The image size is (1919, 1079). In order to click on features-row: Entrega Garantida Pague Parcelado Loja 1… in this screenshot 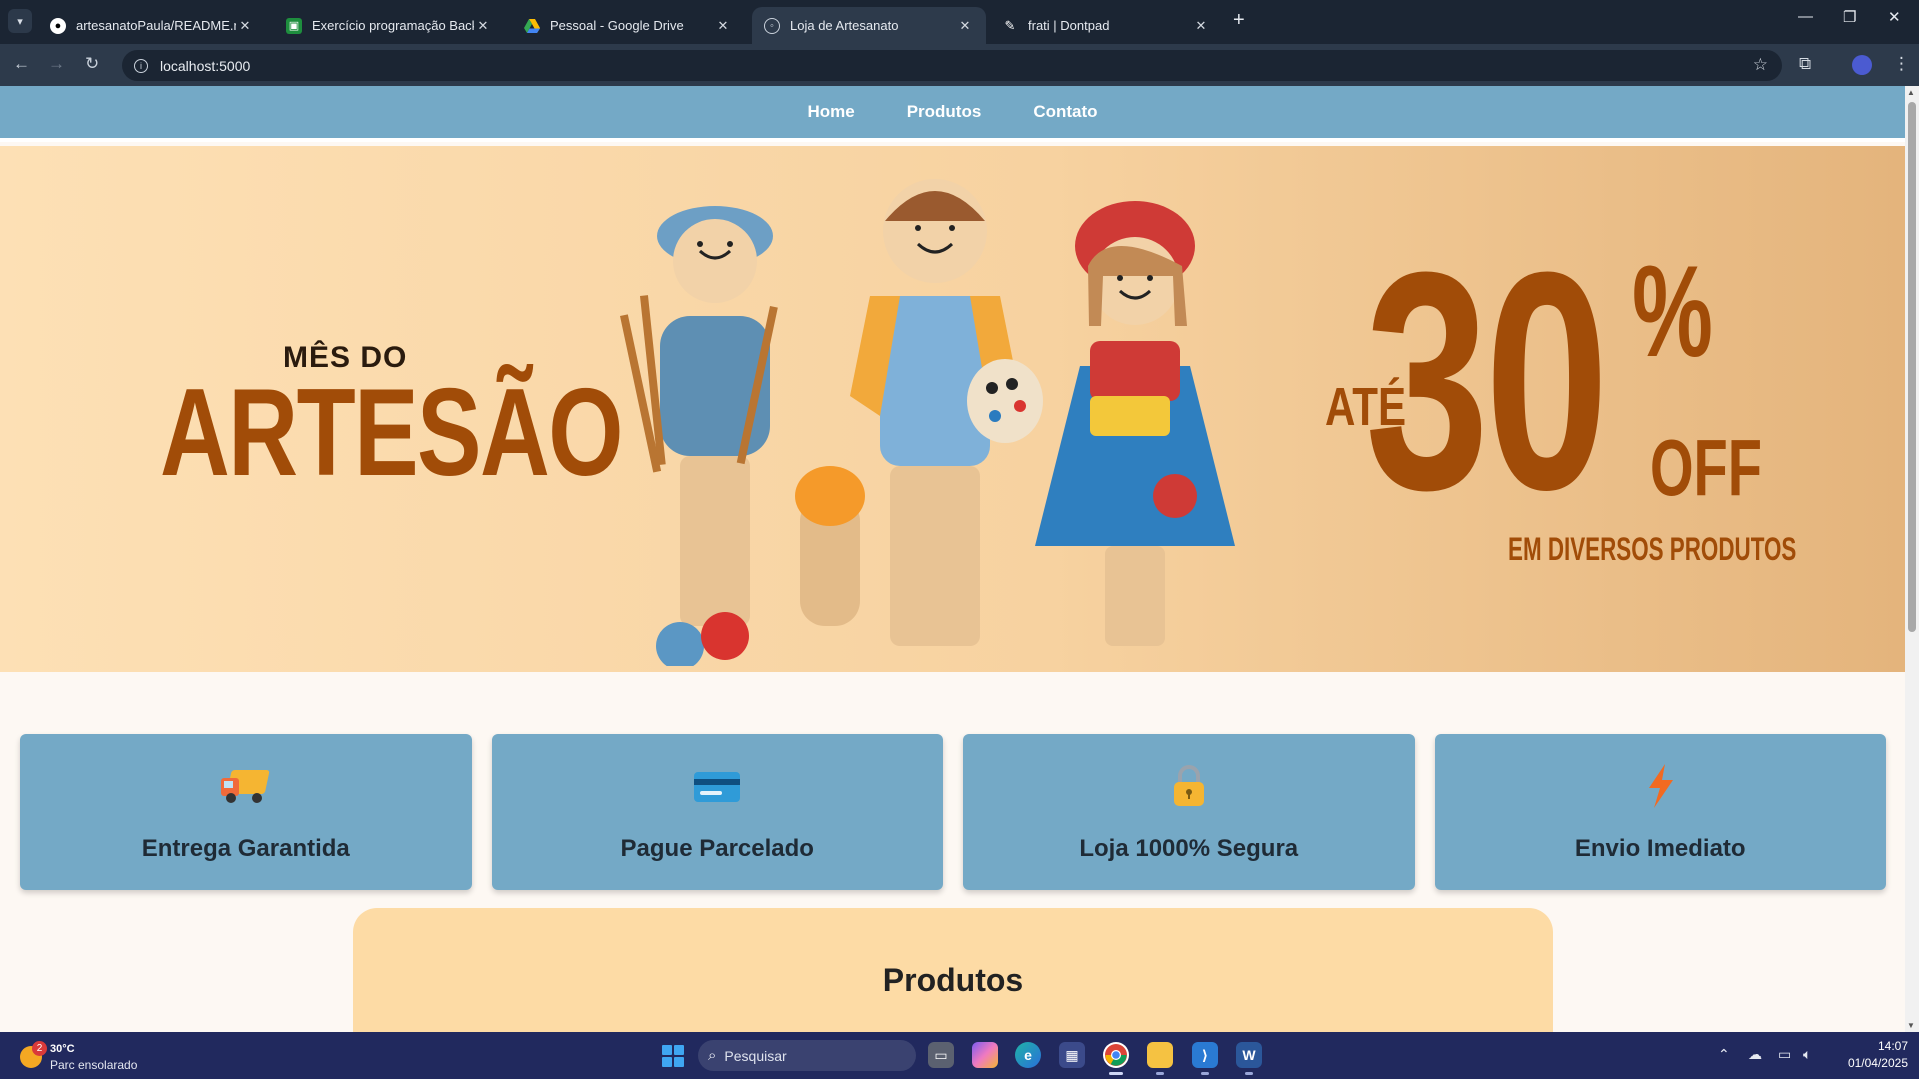, I will do `click(953, 812)`.